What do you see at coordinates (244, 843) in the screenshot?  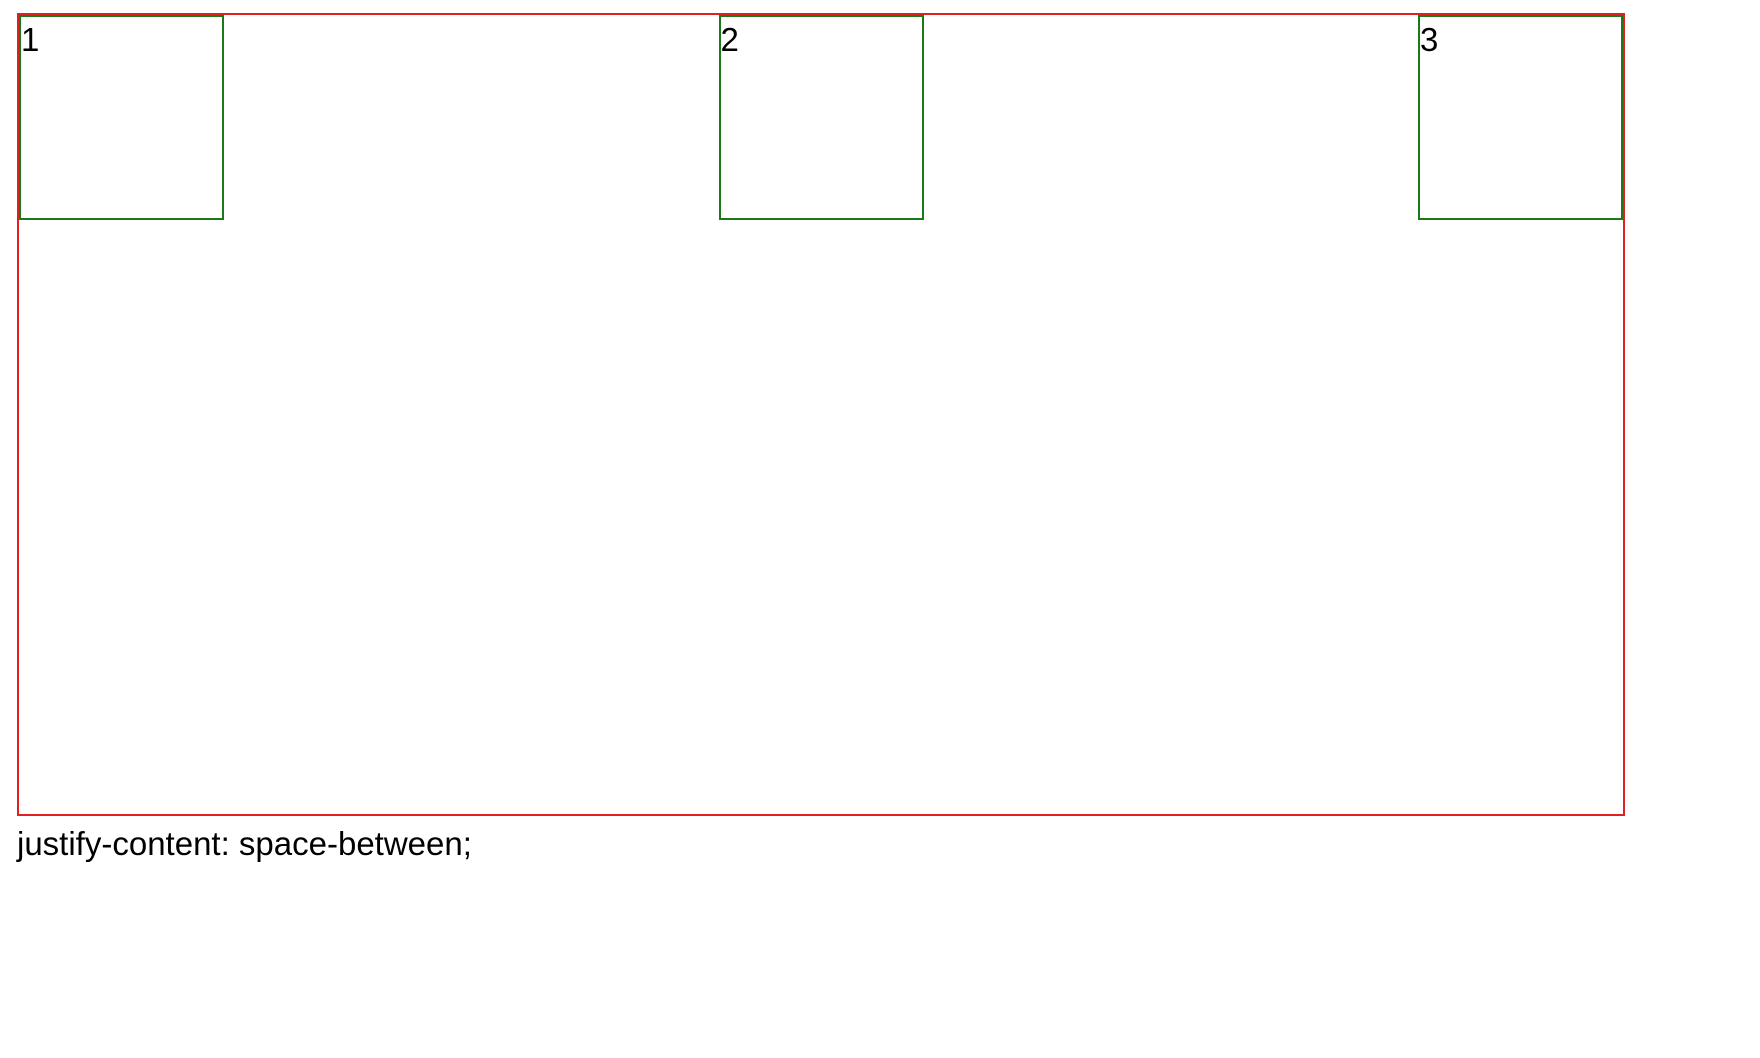 I see `caption-text: justify-content: space-between;` at bounding box center [244, 843].